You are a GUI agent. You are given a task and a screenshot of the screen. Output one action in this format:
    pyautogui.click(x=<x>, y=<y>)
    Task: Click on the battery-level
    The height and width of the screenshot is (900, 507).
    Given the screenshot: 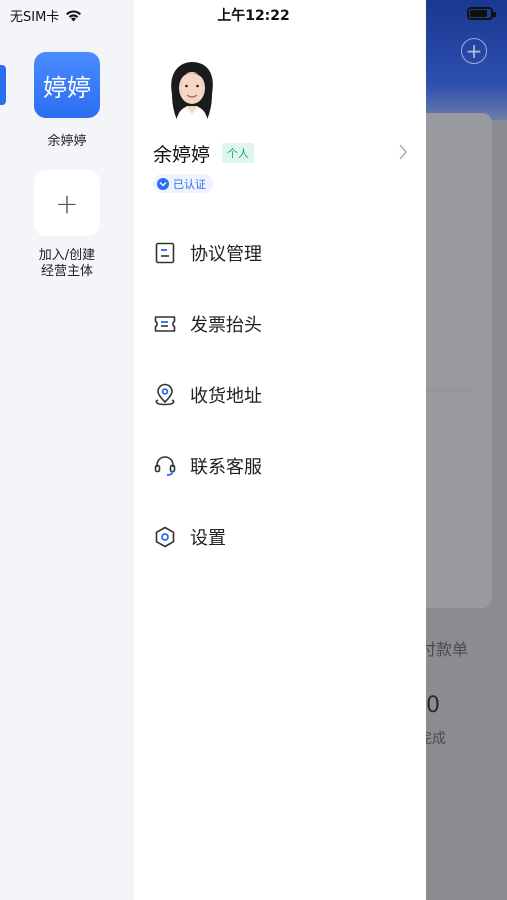 What is the action you would take?
    pyautogui.click(x=478, y=13)
    